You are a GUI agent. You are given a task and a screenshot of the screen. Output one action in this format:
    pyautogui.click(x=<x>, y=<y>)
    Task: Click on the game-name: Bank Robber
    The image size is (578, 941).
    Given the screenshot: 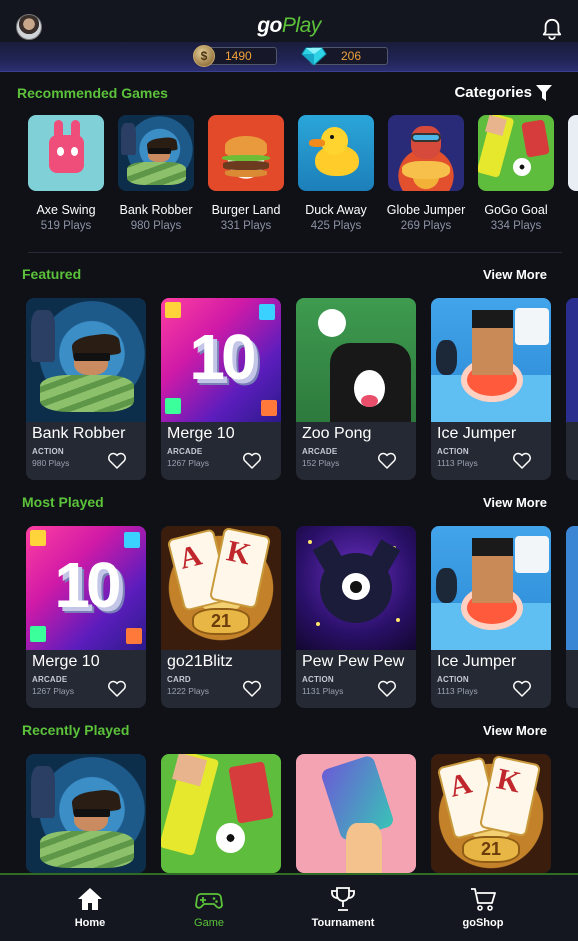 What is the action you would take?
    pyautogui.click(x=156, y=210)
    